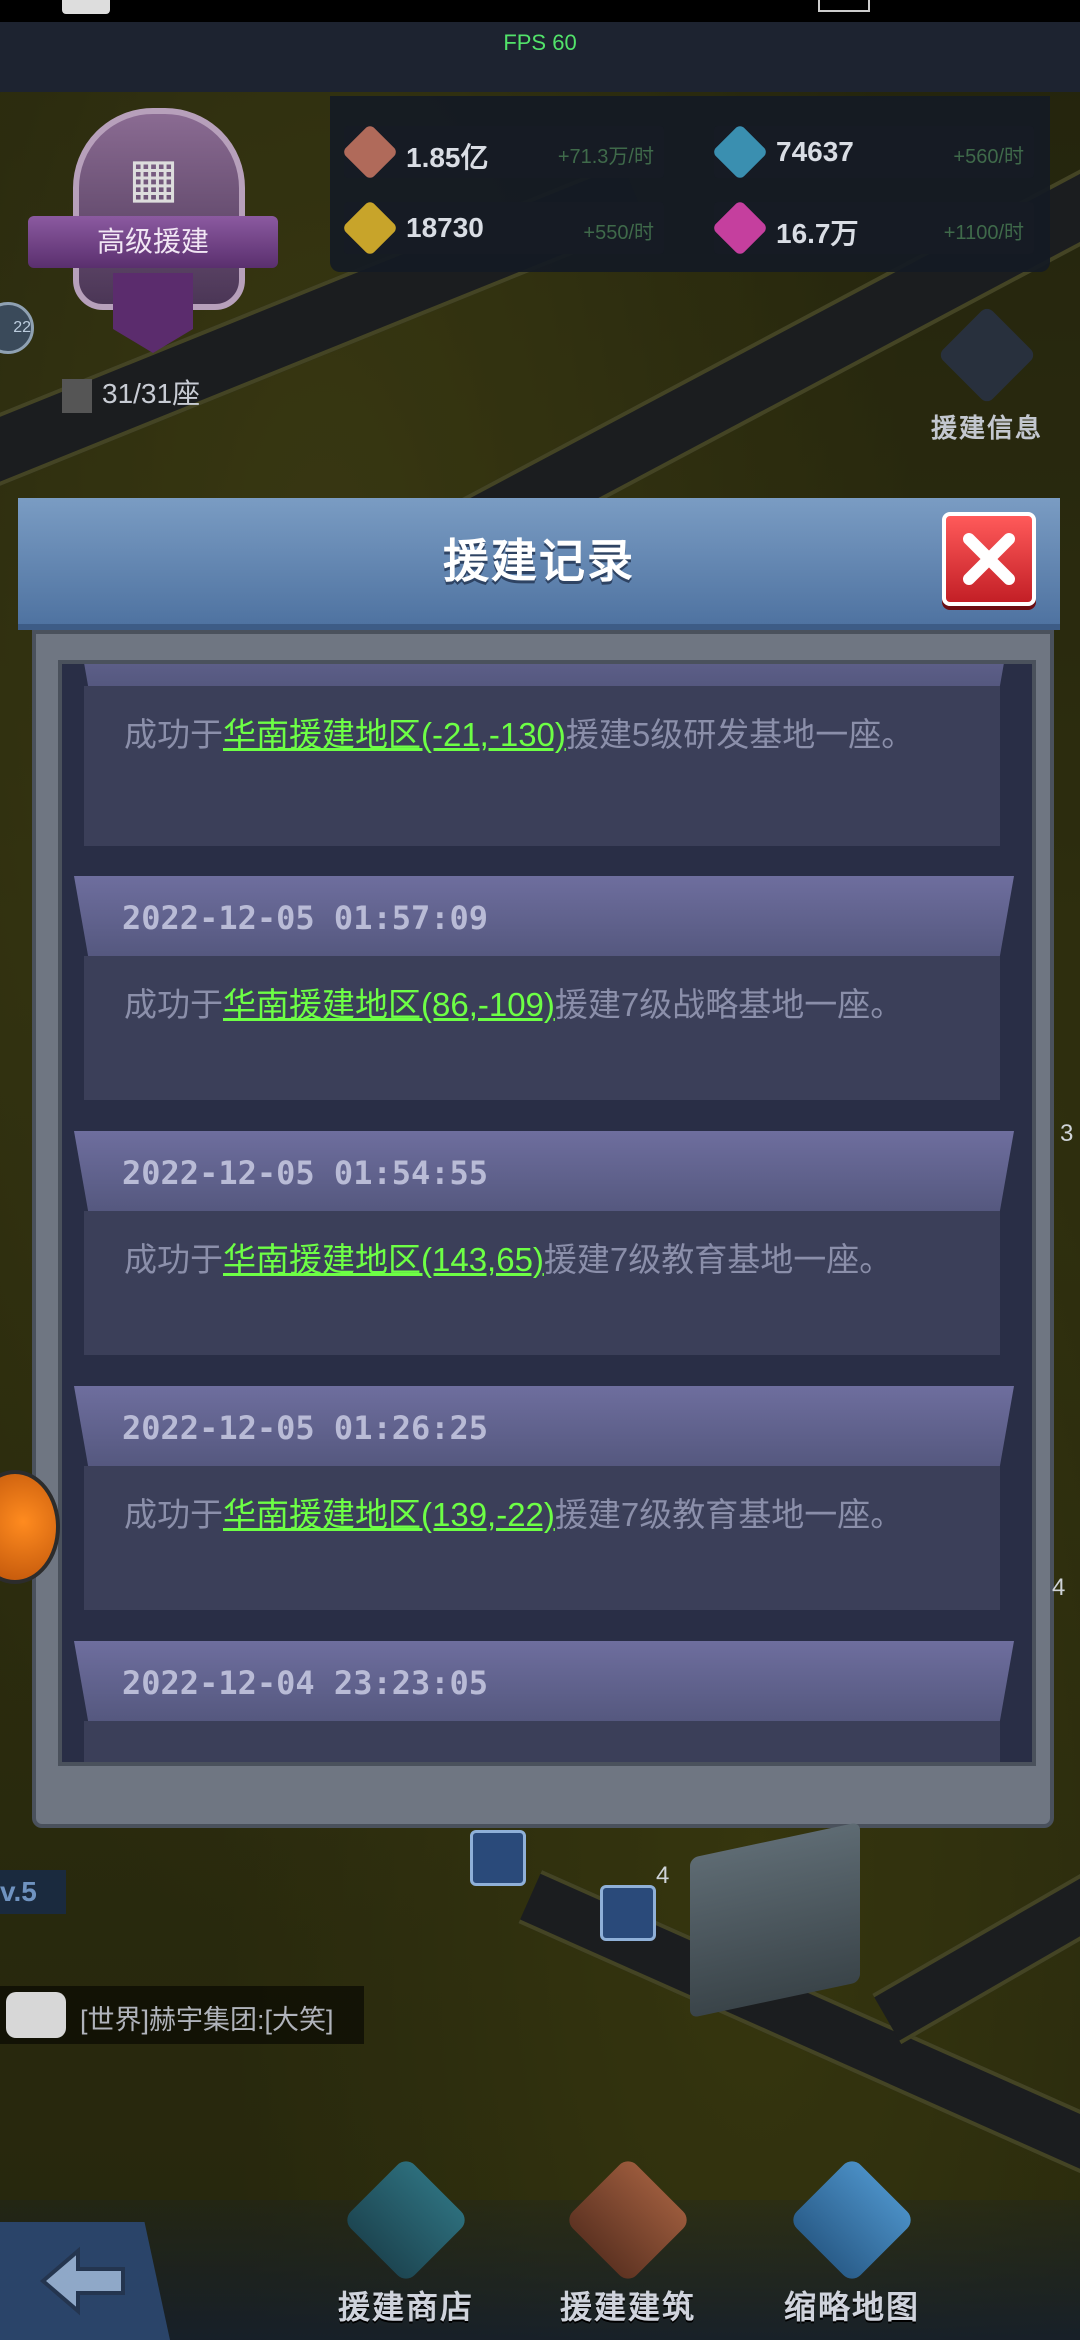 This screenshot has height=2340, width=1080. Describe the element at coordinates (154, 178) in the screenshot. I see `building-icon: ▦` at that location.